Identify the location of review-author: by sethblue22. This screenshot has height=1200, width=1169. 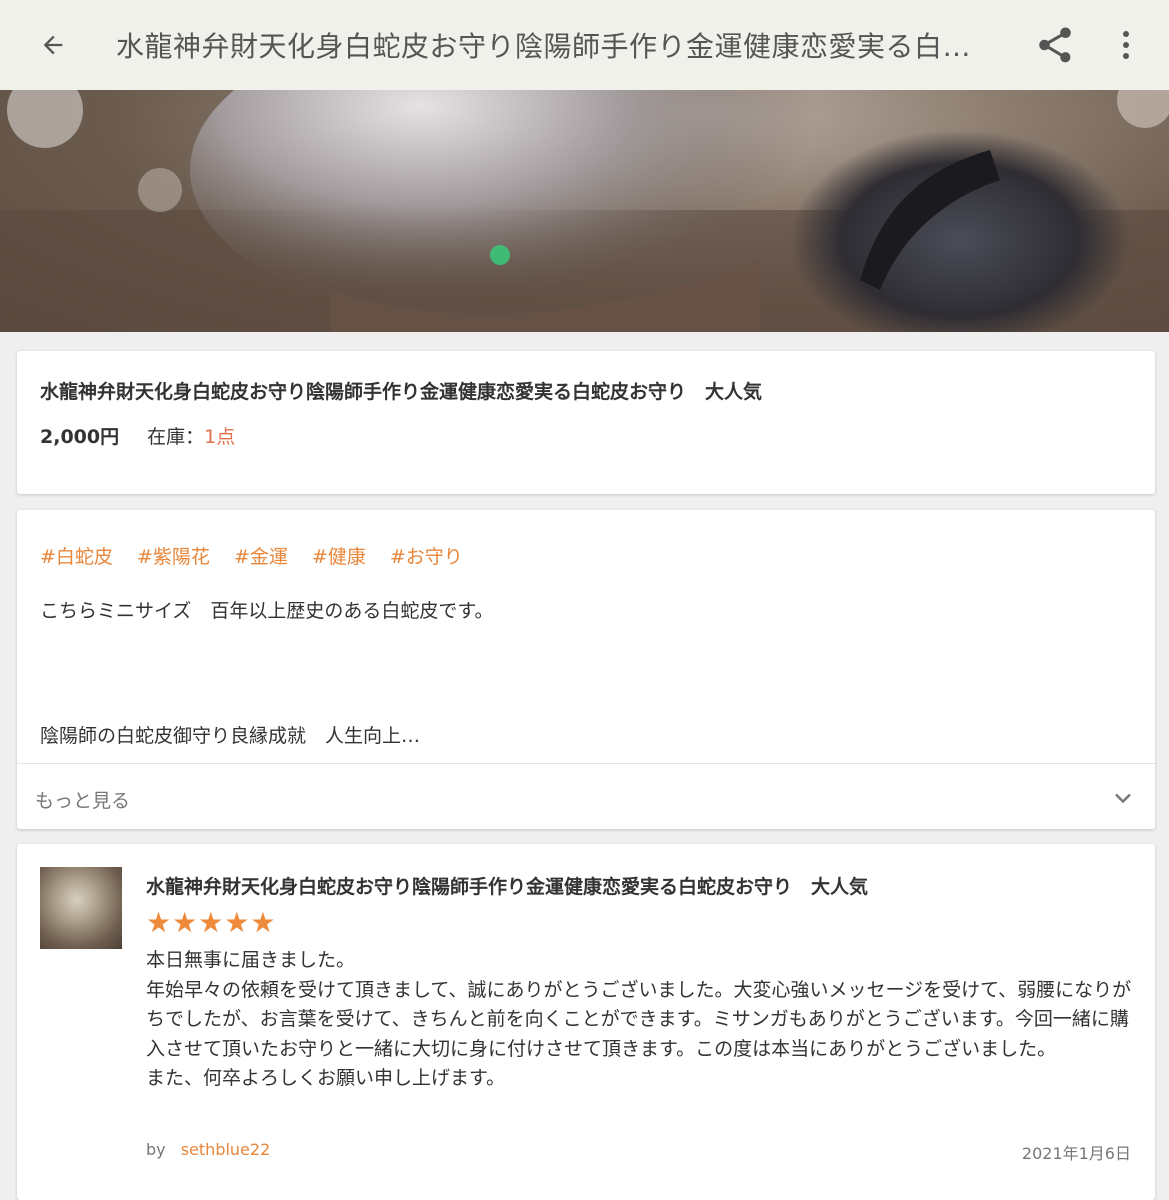
(208, 1149).